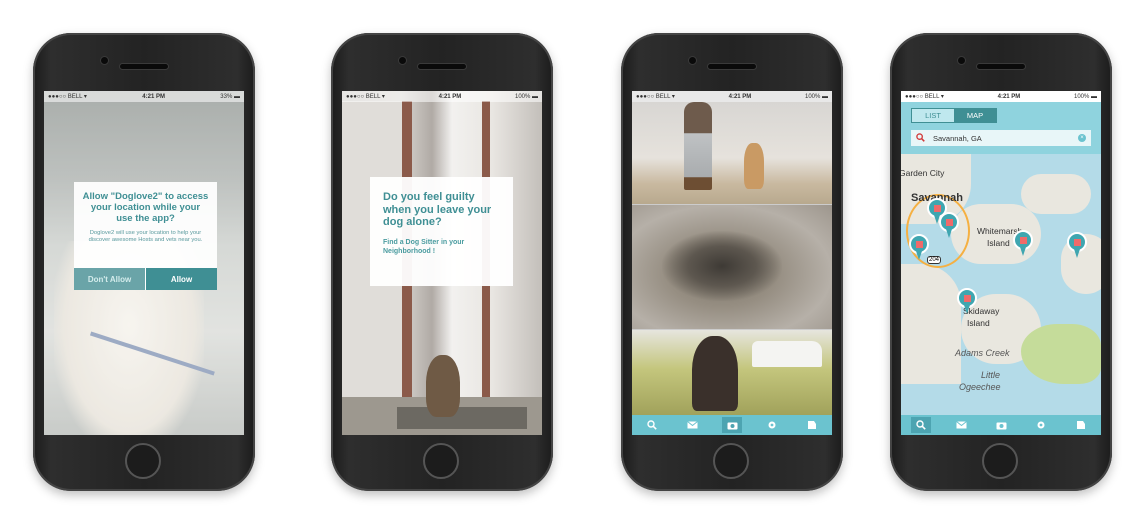 Image resolution: width=1122 pixels, height=511 pixels. Describe the element at coordinates (980, 387) in the screenshot. I see `map-label-ogeechee: Ogeechee` at that location.